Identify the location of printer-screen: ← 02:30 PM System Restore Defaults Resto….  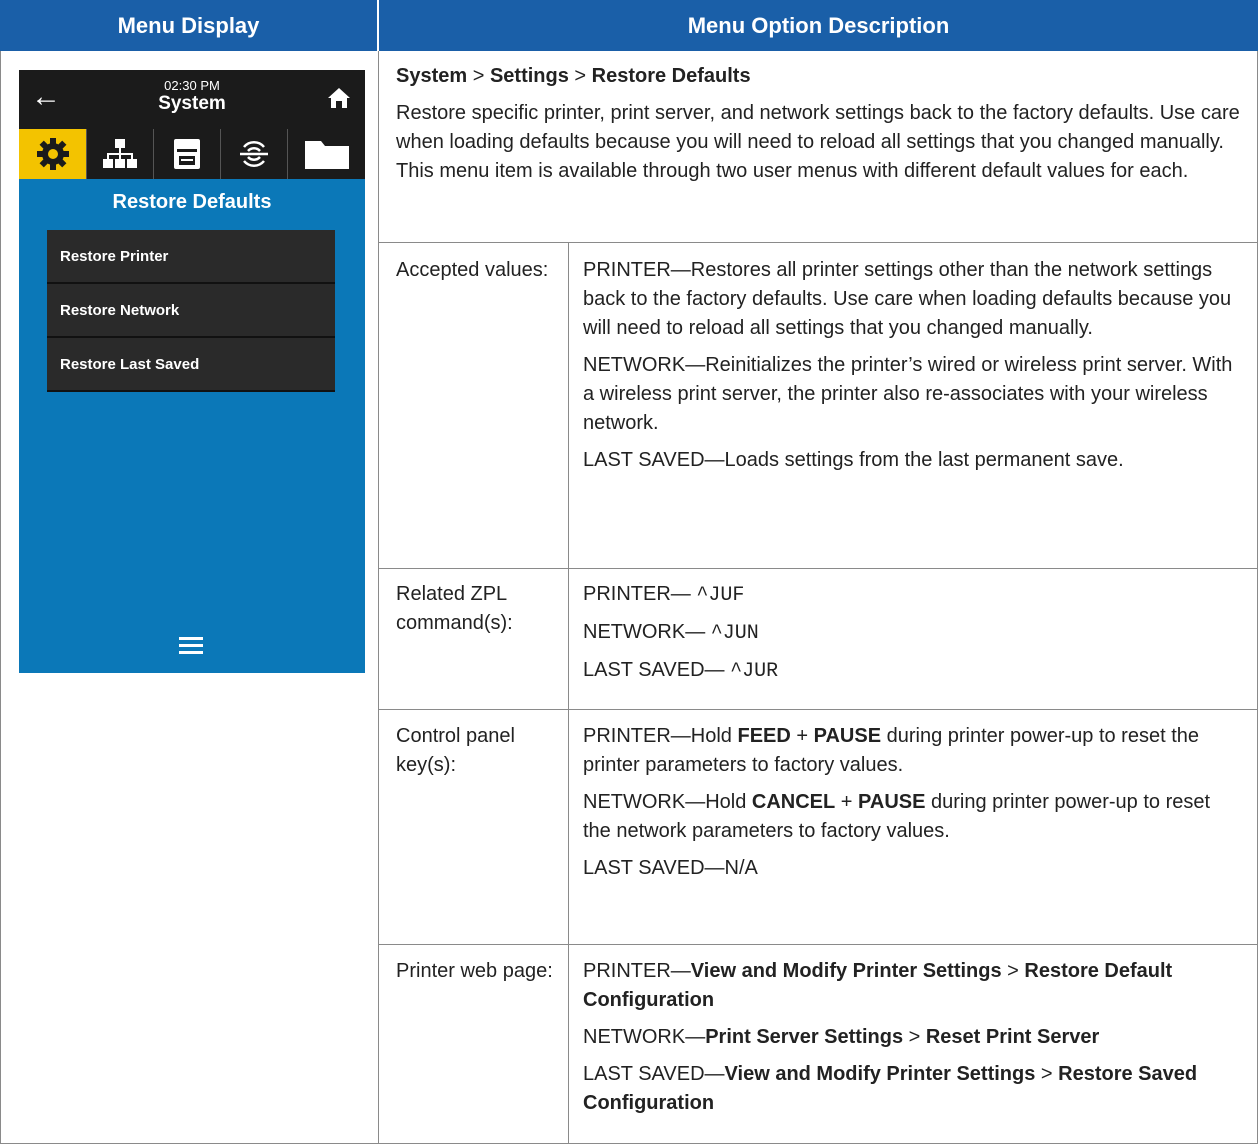
(192, 371).